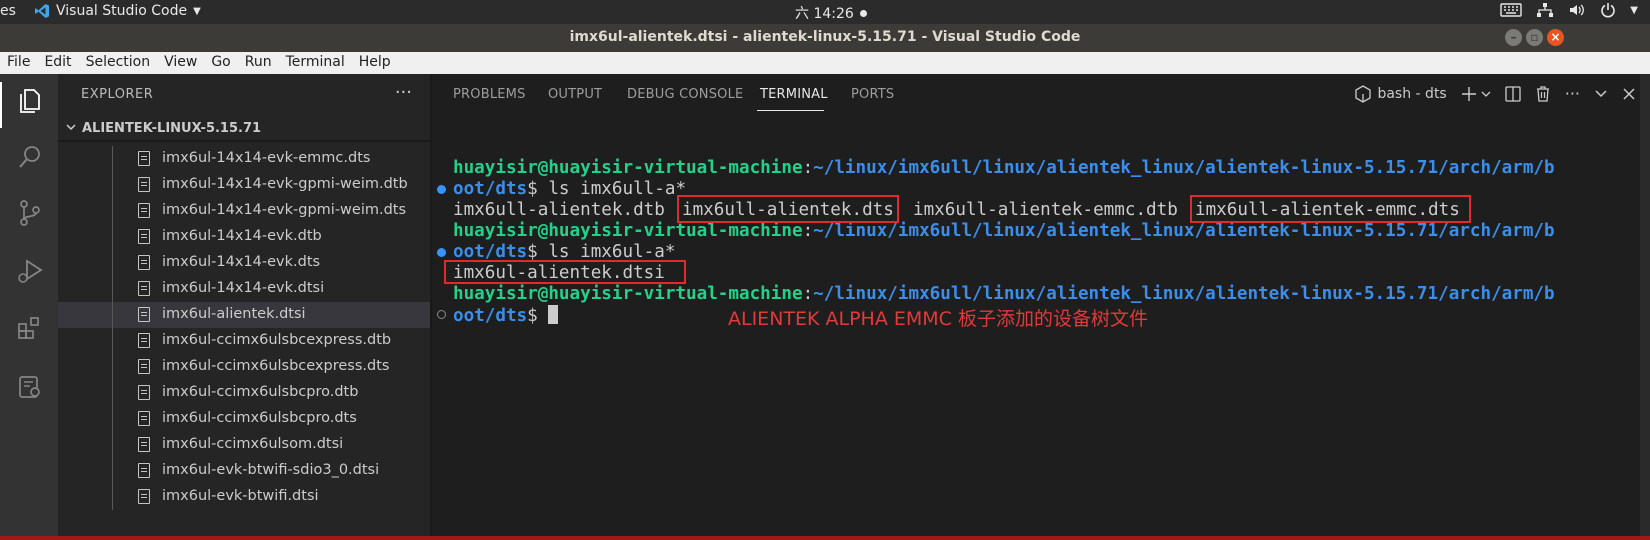 The width and height of the screenshot is (1650, 540). I want to click on tab-output: OUTPUT, so click(575, 94).